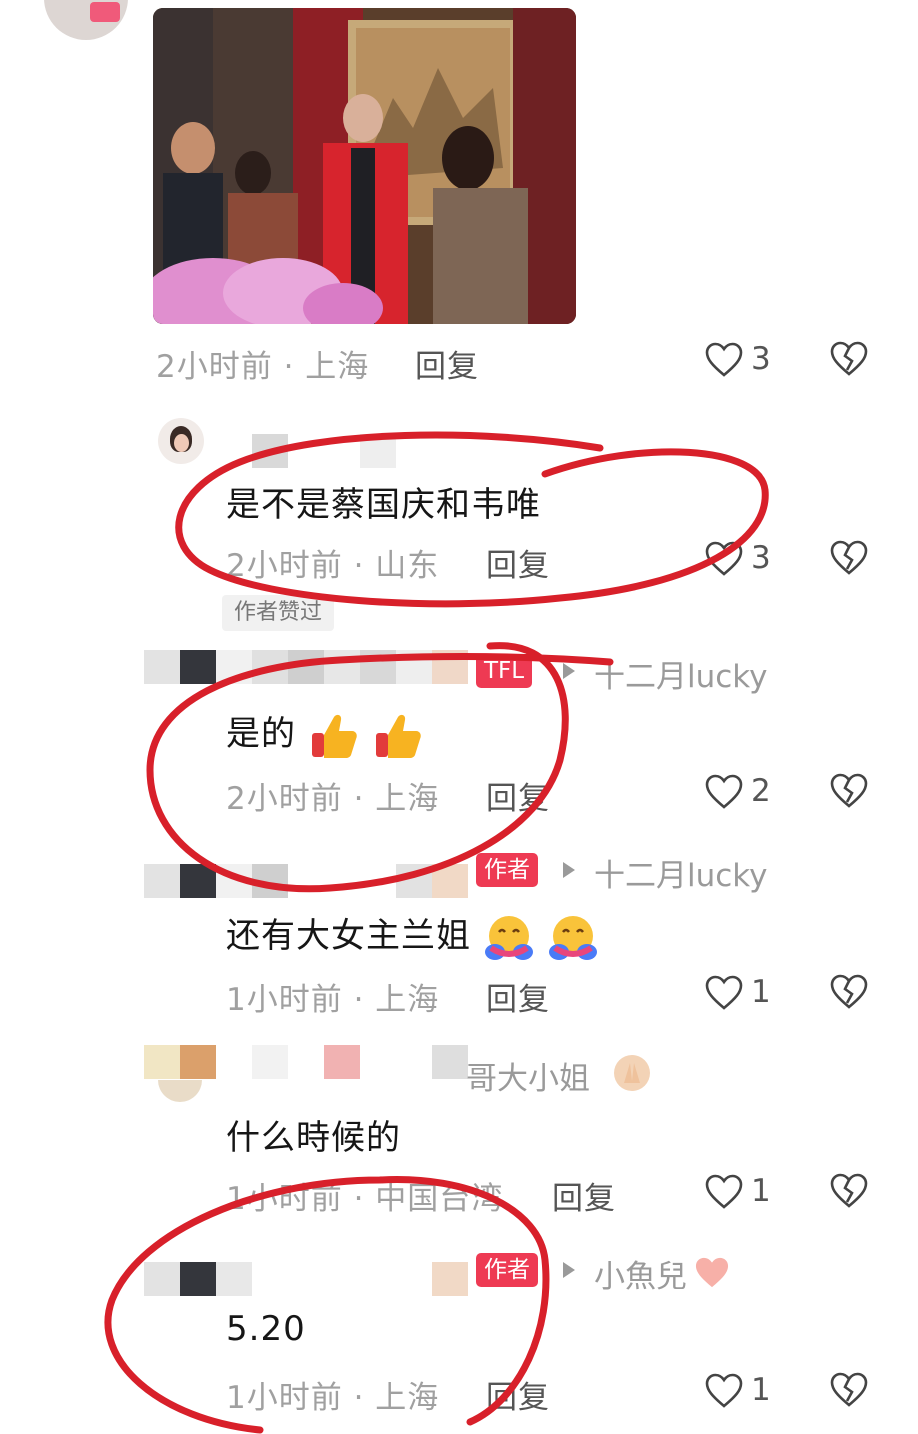 Image resolution: width=918 pixels, height=1434 pixels. Describe the element at coordinates (261, 734) in the screenshot. I see `comment-text-body: 是的` at that location.